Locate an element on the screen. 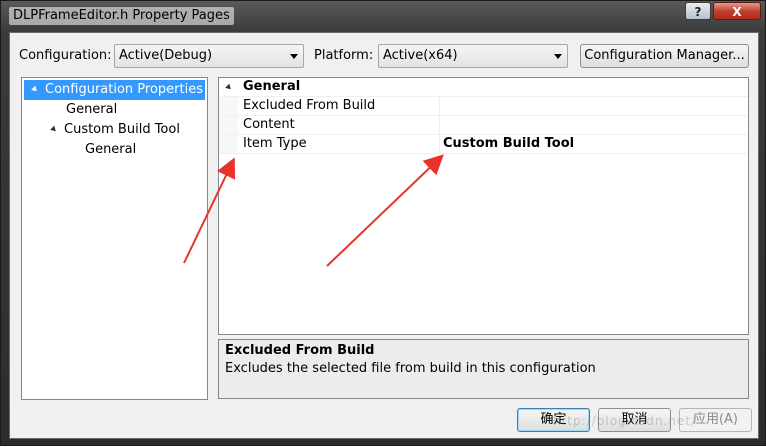  description-title: Excluded From Build is located at coordinates (300, 350).